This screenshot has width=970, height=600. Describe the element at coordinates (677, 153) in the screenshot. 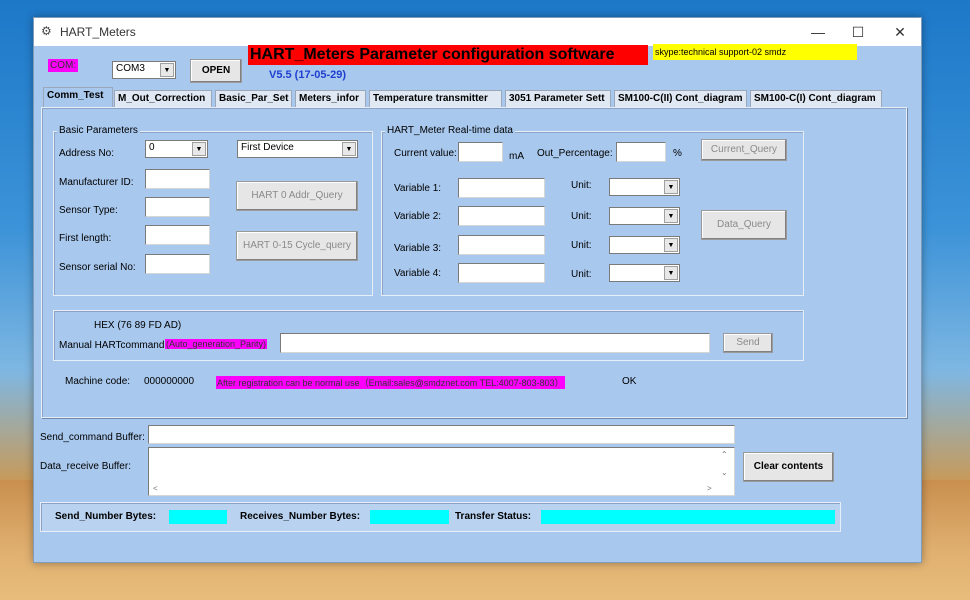

I see `percent-unit-label: %` at that location.